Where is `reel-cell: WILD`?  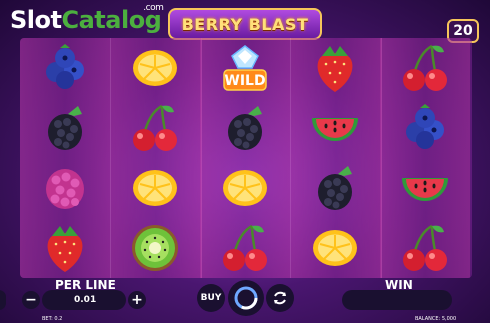 reel-cell: WILD is located at coordinates (245, 68).